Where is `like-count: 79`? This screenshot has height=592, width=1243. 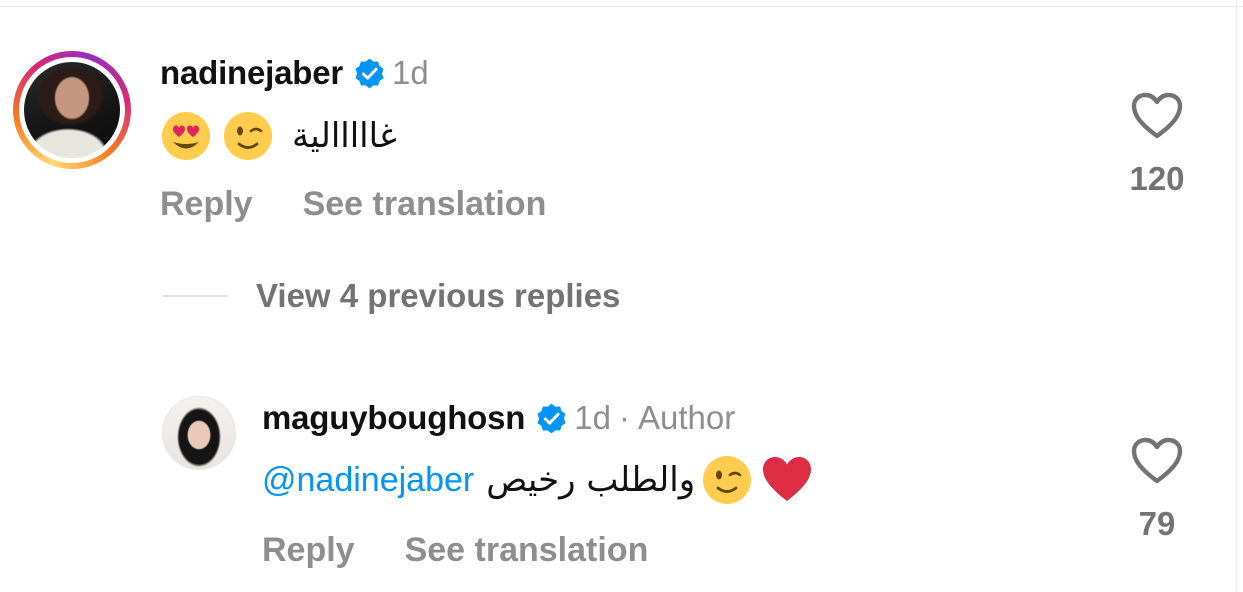
like-count: 79 is located at coordinates (1157, 523).